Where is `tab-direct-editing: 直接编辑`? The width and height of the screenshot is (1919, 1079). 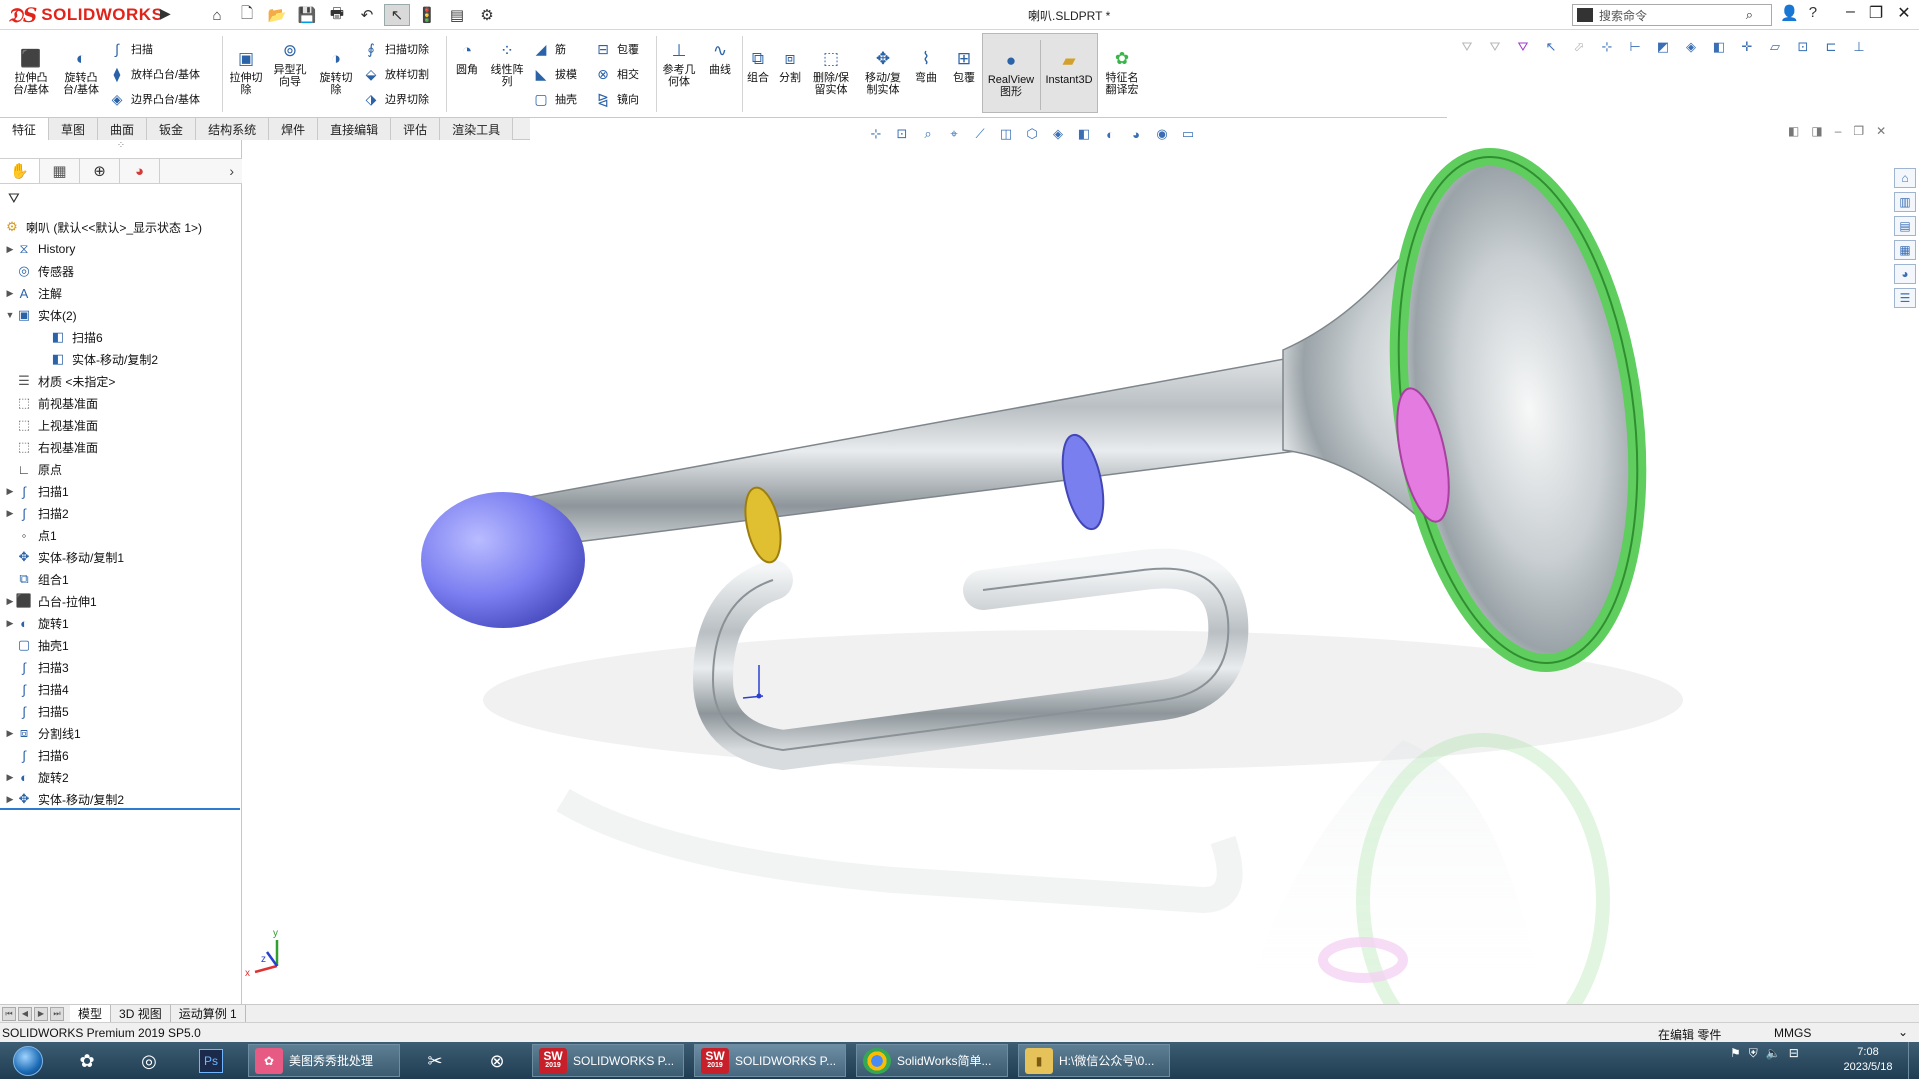 tab-direct-editing: 直接编辑 is located at coordinates (355, 129).